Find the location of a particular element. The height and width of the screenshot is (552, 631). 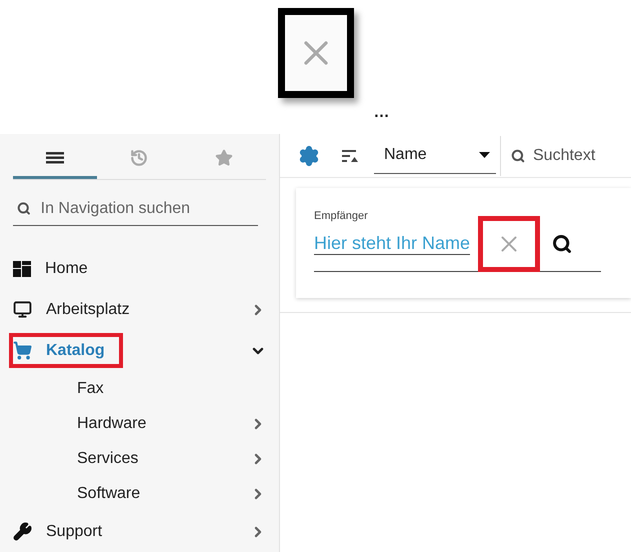

sort-icon is located at coordinates (350, 156).